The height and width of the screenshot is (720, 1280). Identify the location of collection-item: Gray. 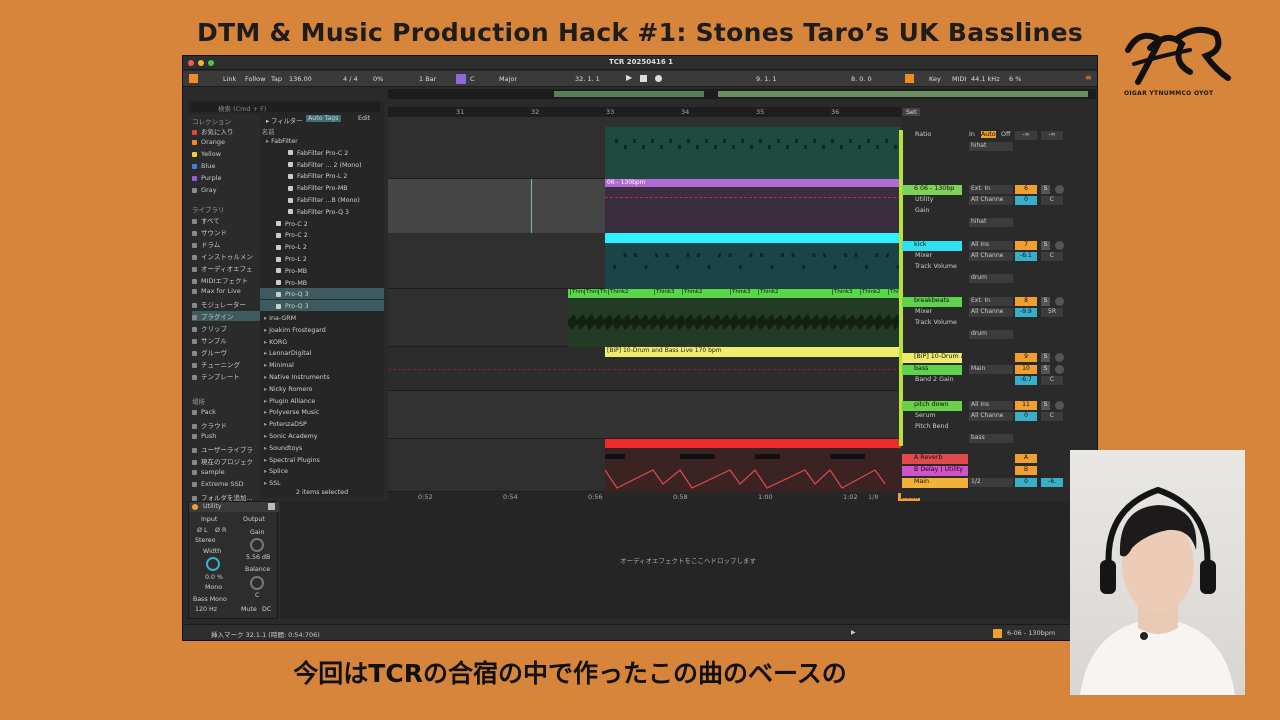
(204, 190).